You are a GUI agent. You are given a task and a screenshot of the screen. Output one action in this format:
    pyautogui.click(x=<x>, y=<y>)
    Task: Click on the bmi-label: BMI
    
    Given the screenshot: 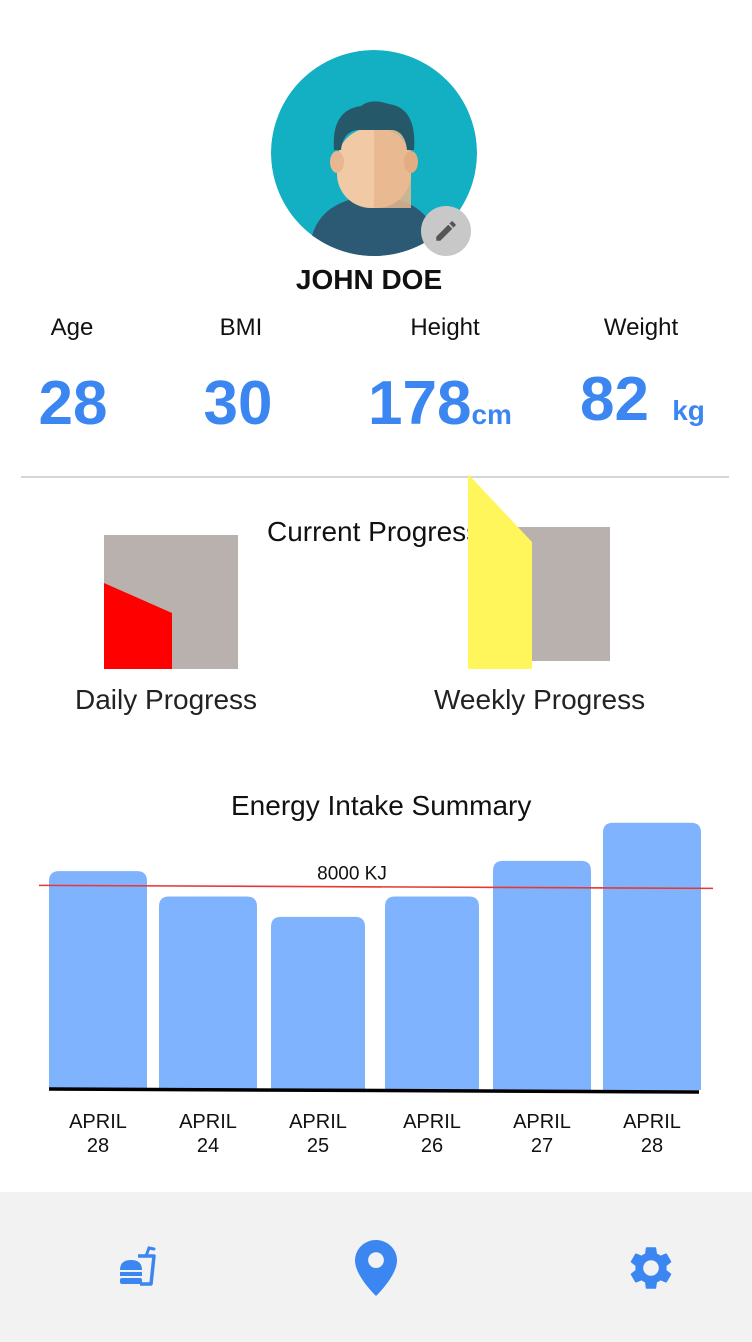 What is the action you would take?
    pyautogui.click(x=241, y=327)
    